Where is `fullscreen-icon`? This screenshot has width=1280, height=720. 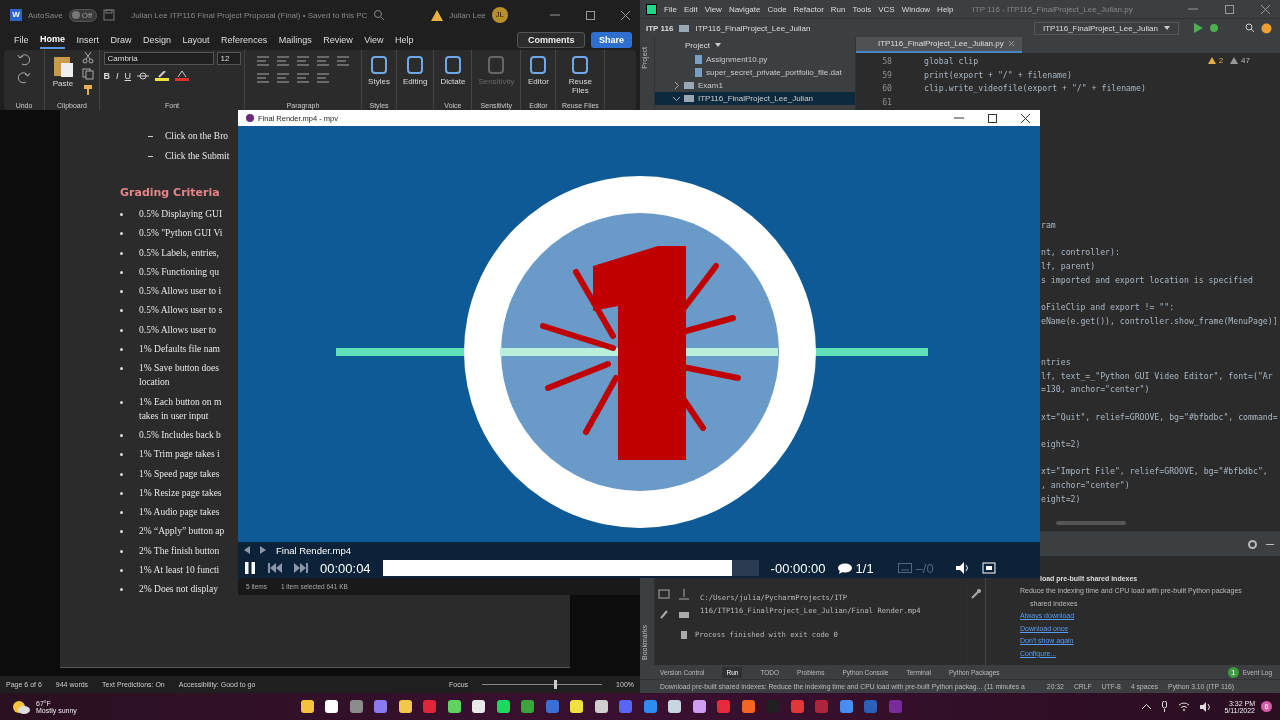 fullscreen-icon is located at coordinates (988, 568).